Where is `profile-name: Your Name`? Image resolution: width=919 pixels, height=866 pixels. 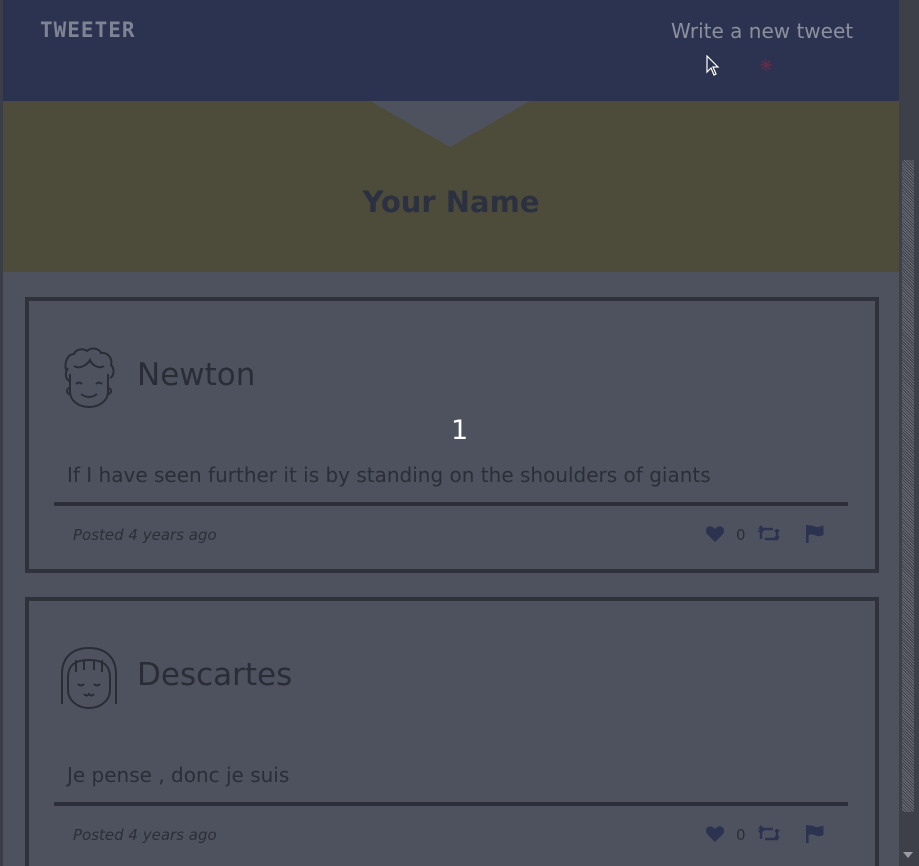
profile-name: Your Name is located at coordinates (451, 202).